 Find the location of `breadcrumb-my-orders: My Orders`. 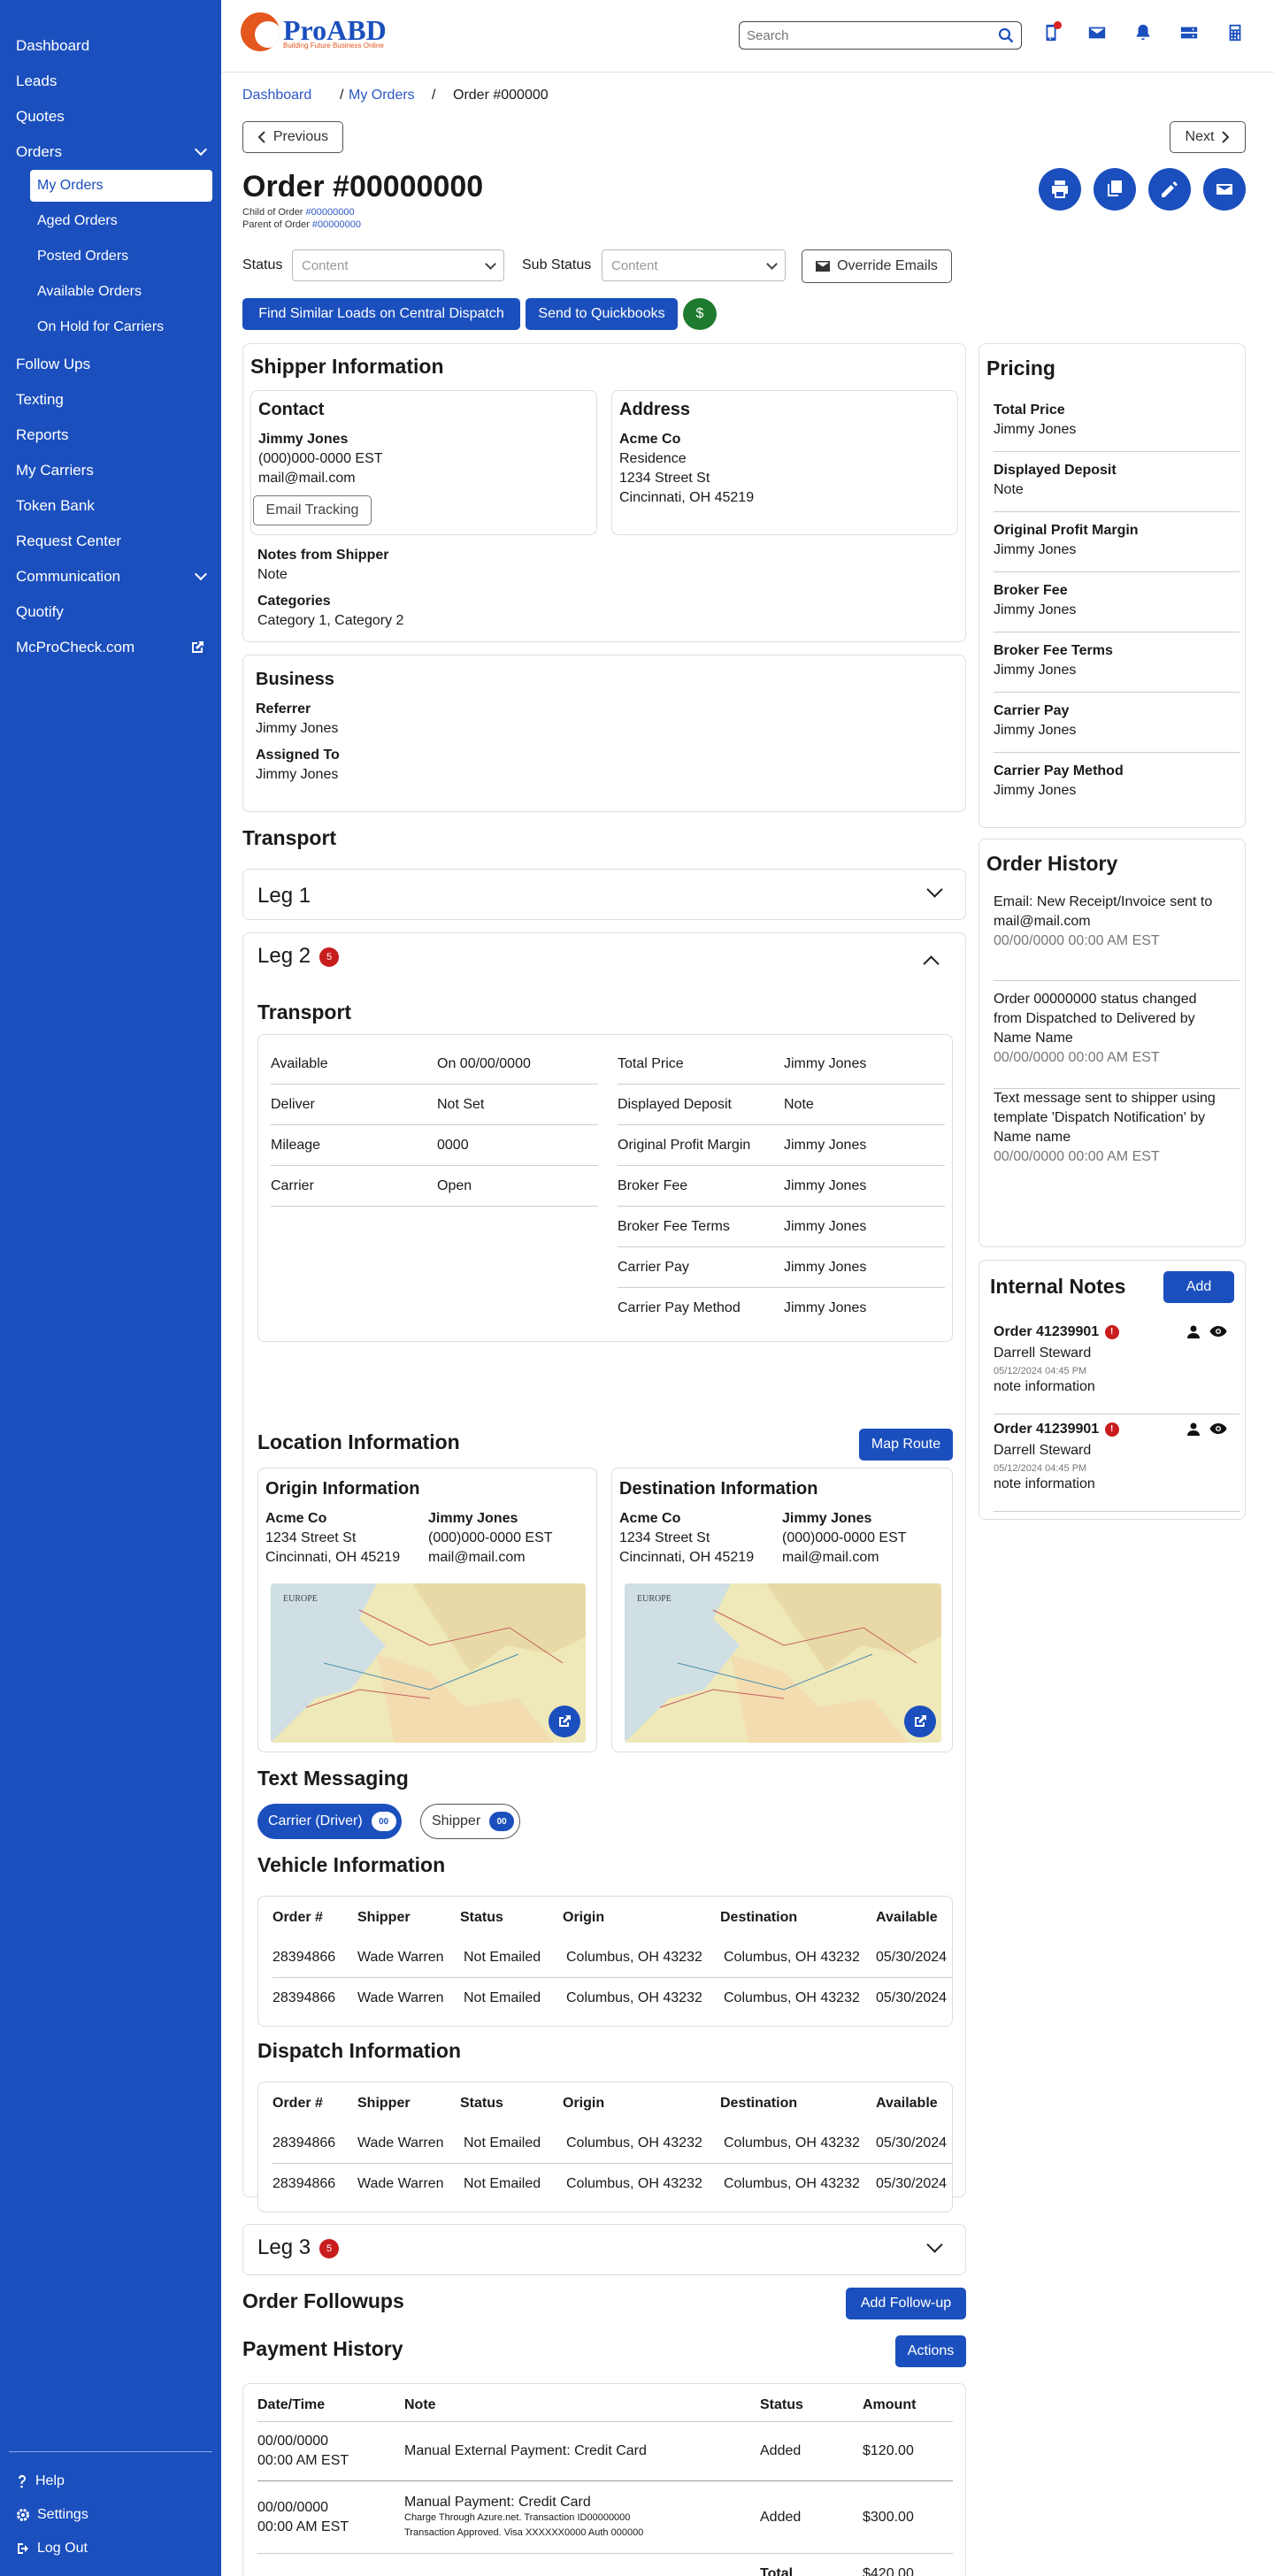

breadcrumb-my-orders: My Orders is located at coordinates (382, 96).